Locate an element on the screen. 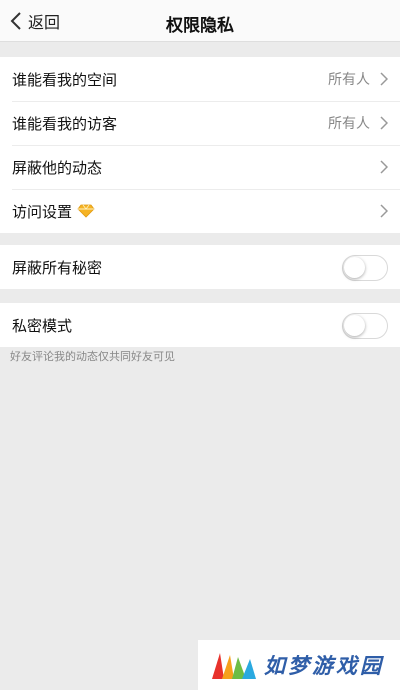  access-settings-row: 访问设置 is located at coordinates (200, 211).